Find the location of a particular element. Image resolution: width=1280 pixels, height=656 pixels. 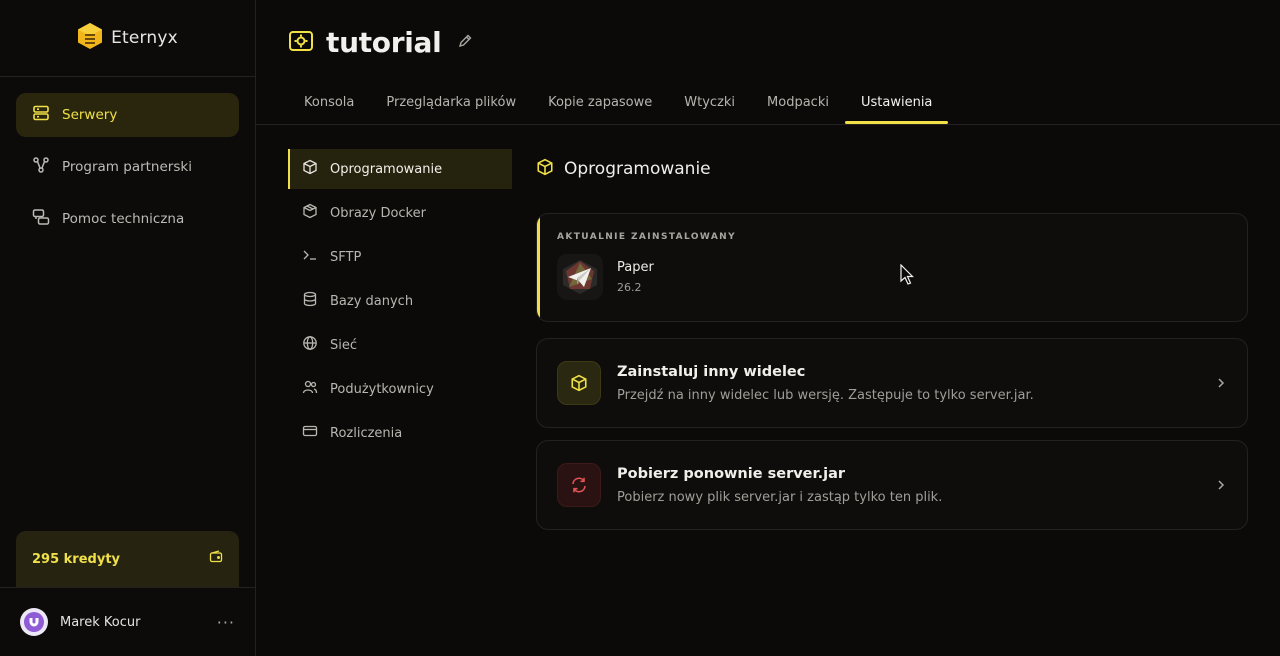

paper-logo-icon is located at coordinates (580, 277).